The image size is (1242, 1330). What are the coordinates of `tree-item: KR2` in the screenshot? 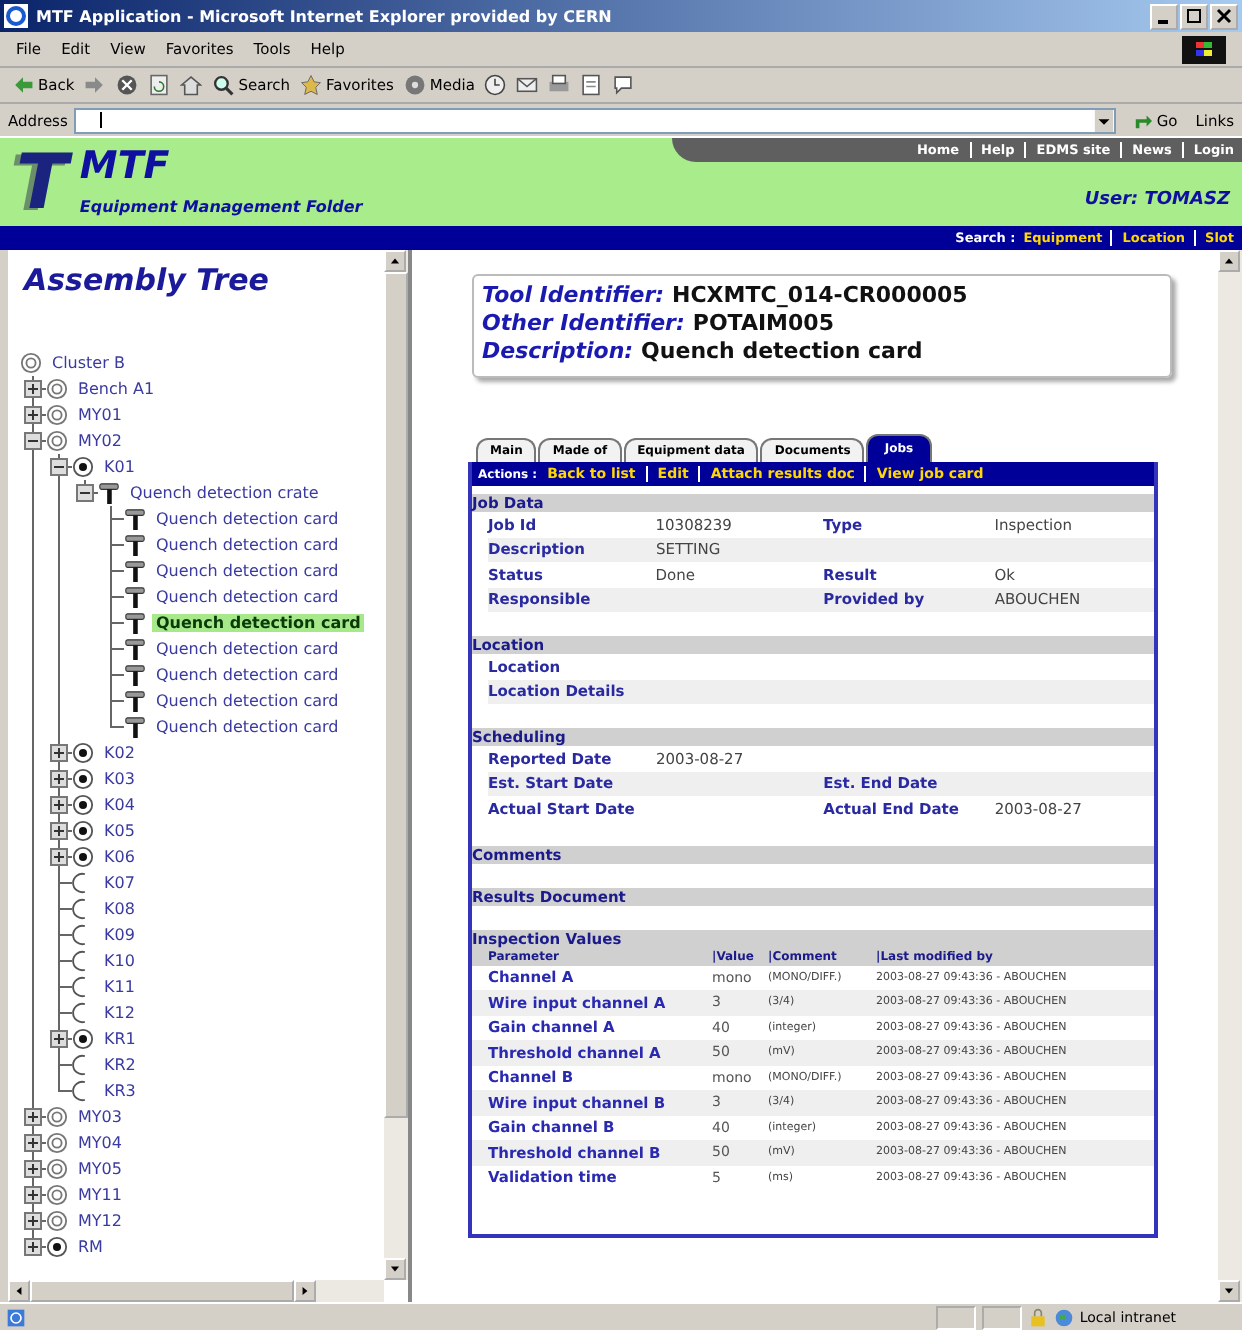 It's located at (120, 1065).